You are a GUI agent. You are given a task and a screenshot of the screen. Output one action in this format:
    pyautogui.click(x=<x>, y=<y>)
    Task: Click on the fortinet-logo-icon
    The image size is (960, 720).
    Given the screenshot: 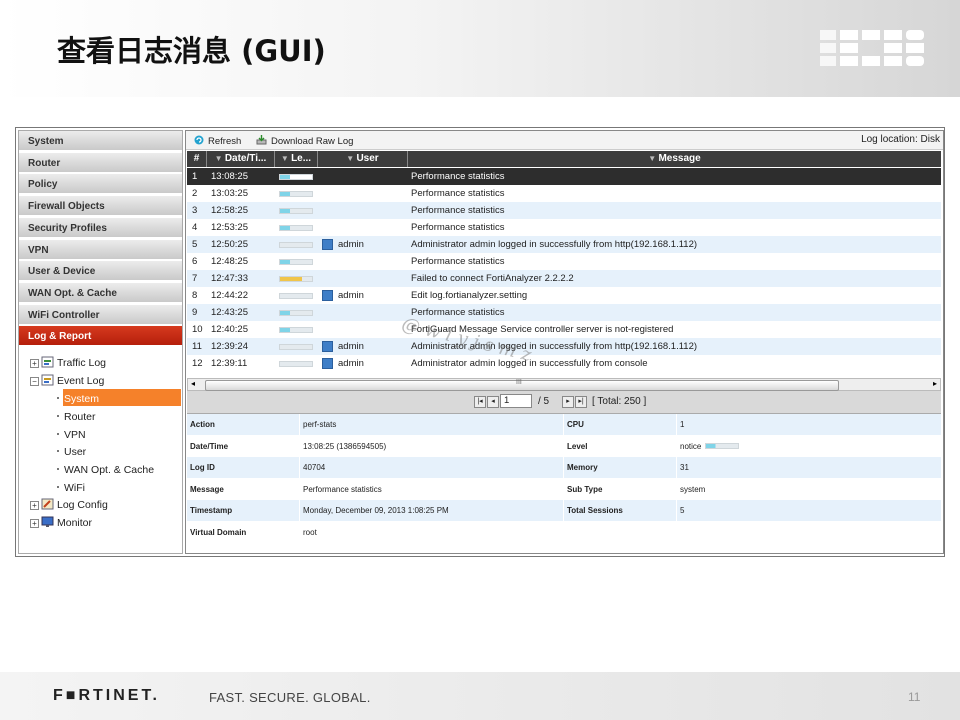 What is the action you would take?
    pyautogui.click(x=872, y=48)
    